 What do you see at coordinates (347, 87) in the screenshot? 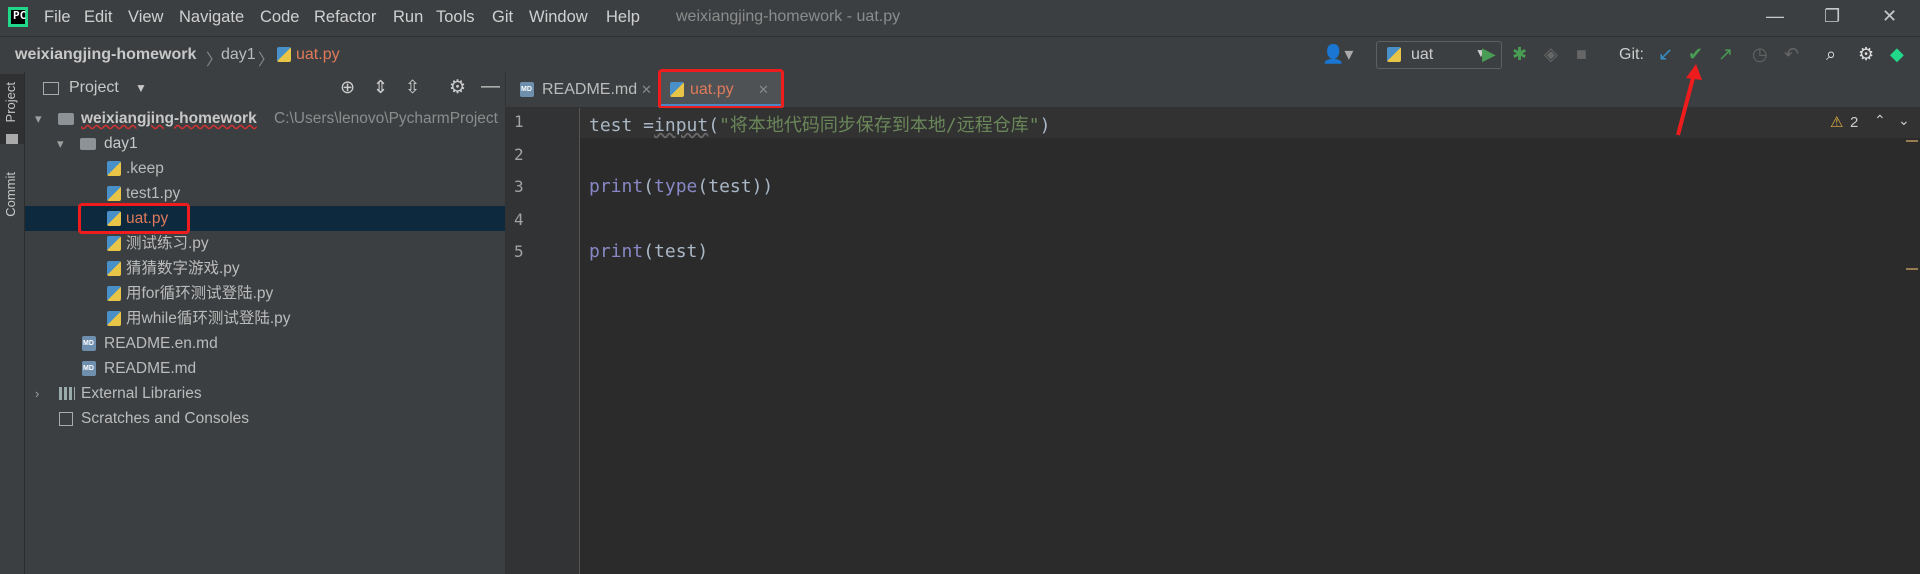
I see `locate-icon: ⊕` at bounding box center [347, 87].